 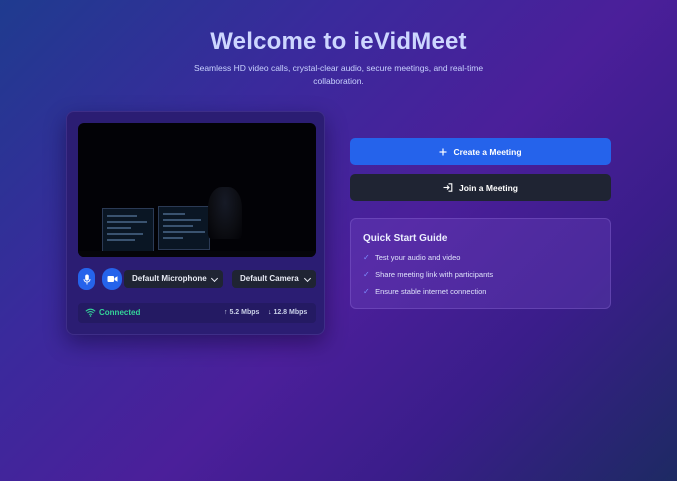 I want to click on guide-item: ✓ Share meeting link with participants, so click(x=428, y=274).